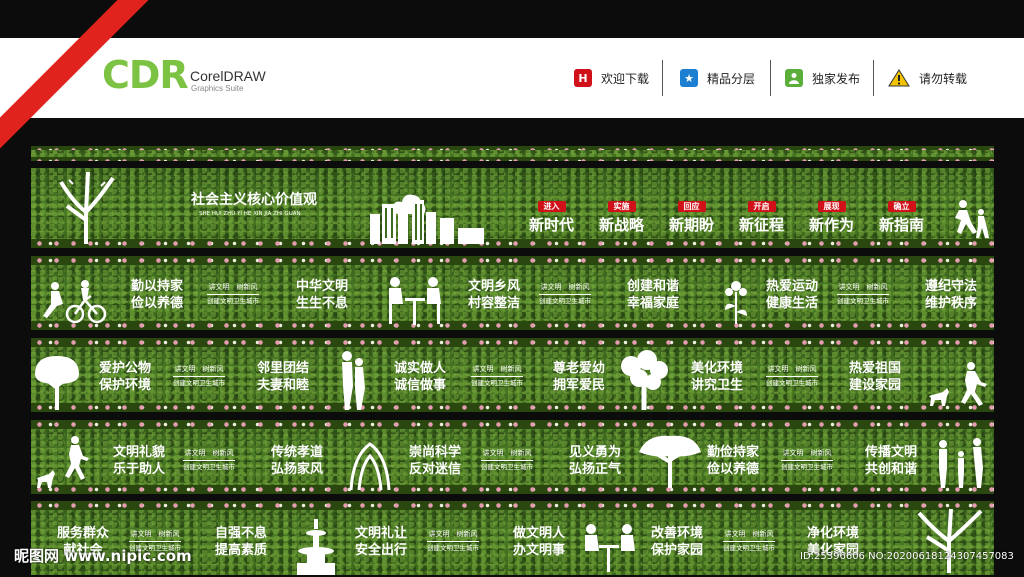  What do you see at coordinates (579, 385) in the screenshot?
I see `slogan-line: 拥军爱民` at bounding box center [579, 385].